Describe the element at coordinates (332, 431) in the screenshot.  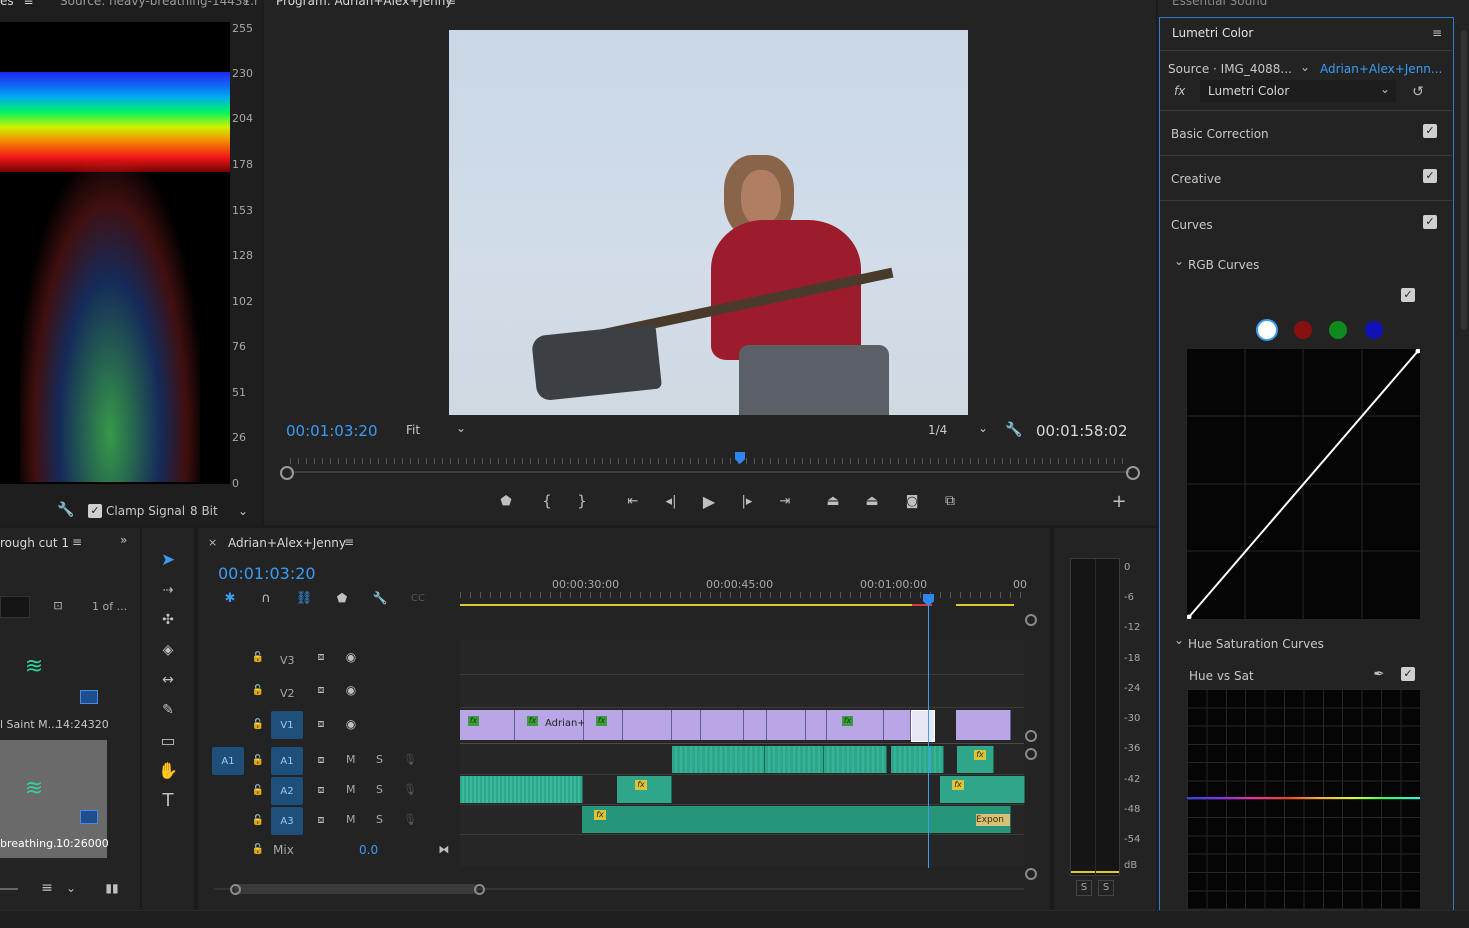
I see `program-timecode: 00:01:03:20` at that location.